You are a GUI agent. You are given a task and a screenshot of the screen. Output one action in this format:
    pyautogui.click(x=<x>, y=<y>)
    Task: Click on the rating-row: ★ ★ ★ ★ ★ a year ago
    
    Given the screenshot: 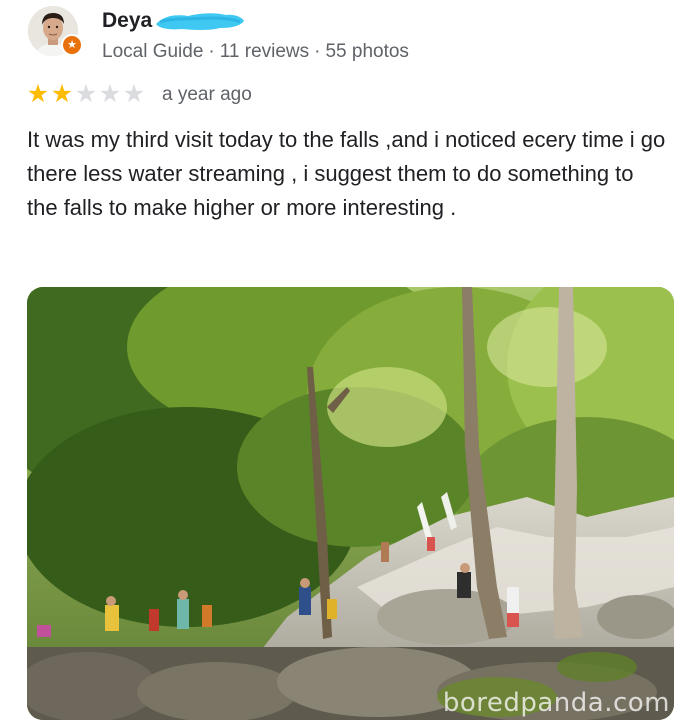 What is the action you would take?
    pyautogui.click(x=139, y=94)
    